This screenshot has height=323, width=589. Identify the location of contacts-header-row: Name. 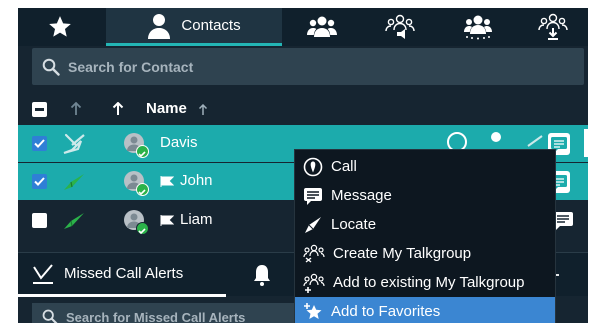
(303, 109).